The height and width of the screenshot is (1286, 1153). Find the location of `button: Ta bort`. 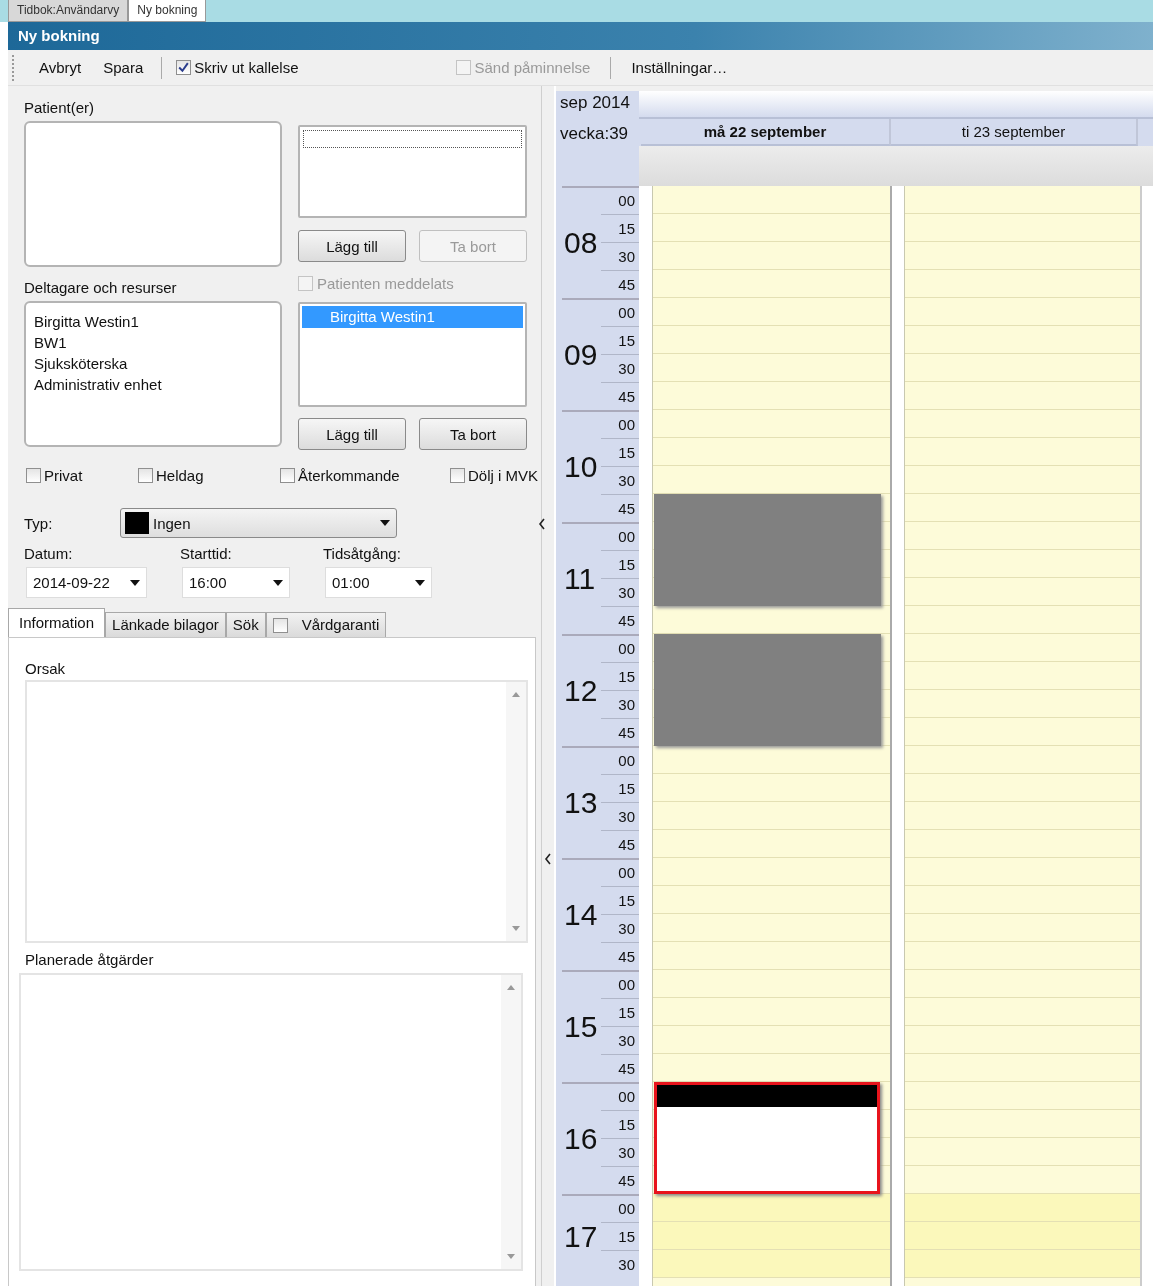

button: Ta bort is located at coordinates (473, 434).